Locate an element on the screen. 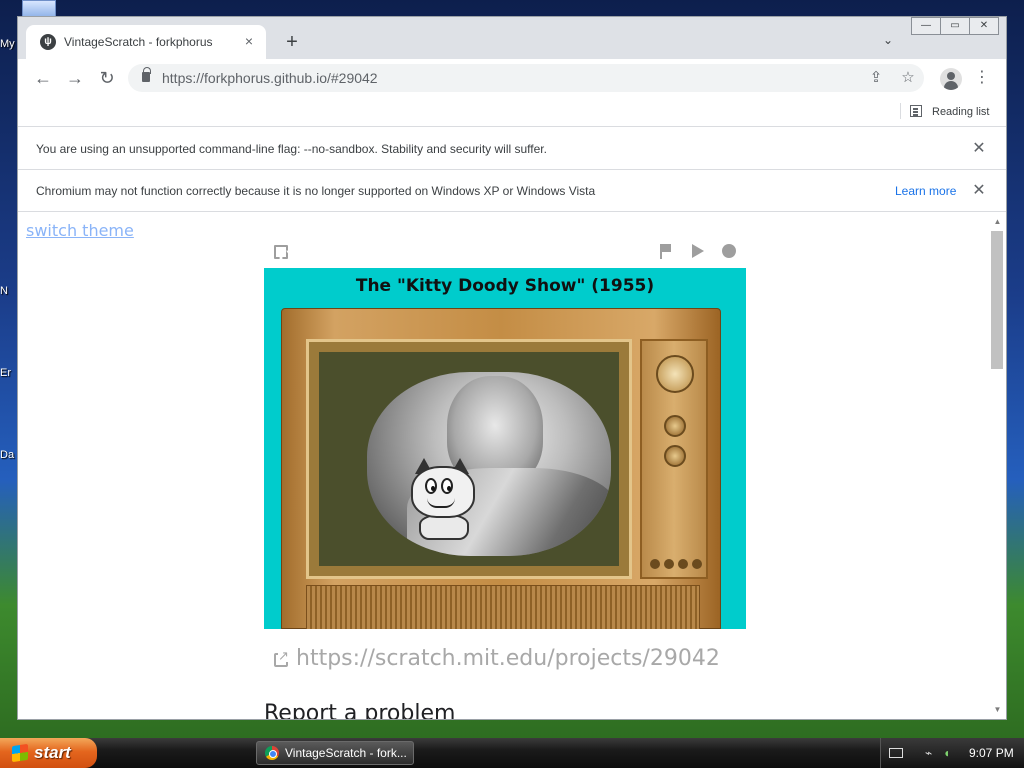 The height and width of the screenshot is (768, 1024). learn-more-link: Learn more is located at coordinates (925, 191).